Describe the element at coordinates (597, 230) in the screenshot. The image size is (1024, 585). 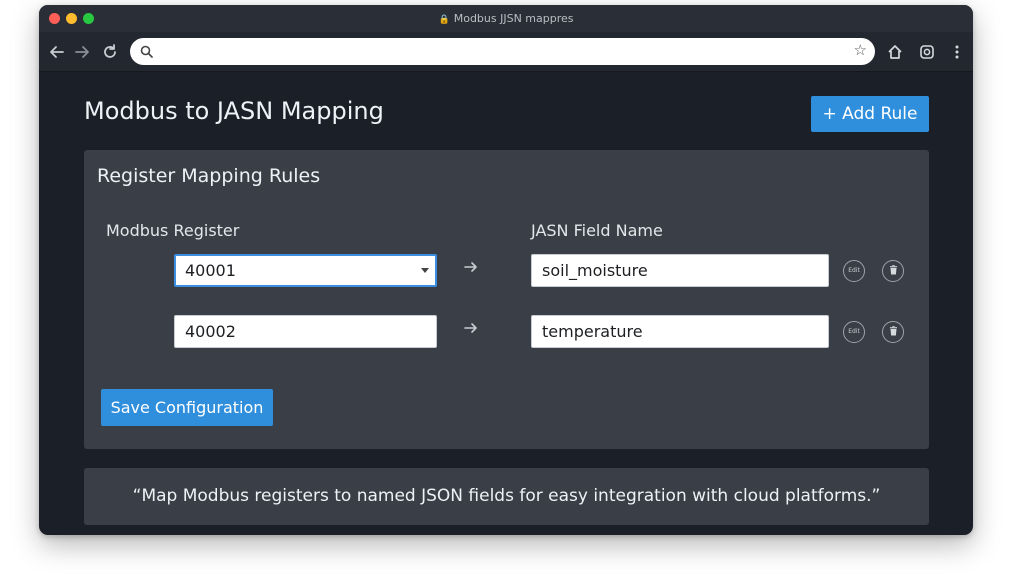
I see `field-column-label: JASN Field Name` at that location.